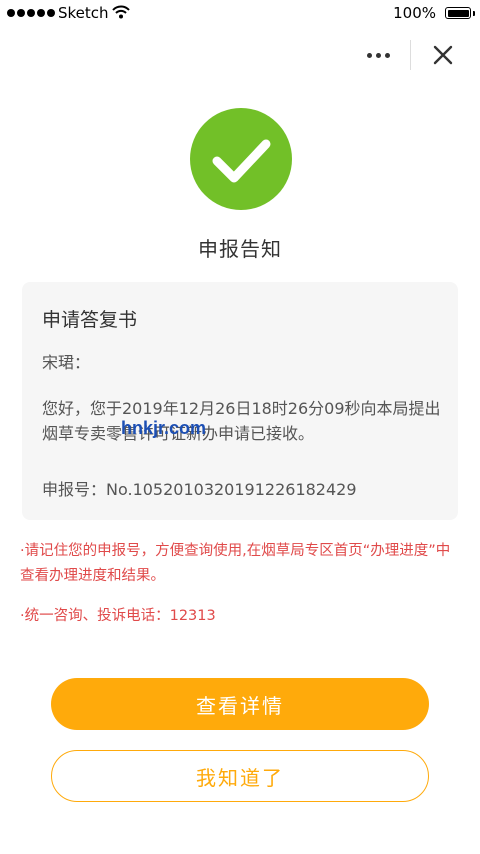  I want to click on nav-divider, so click(410, 55).